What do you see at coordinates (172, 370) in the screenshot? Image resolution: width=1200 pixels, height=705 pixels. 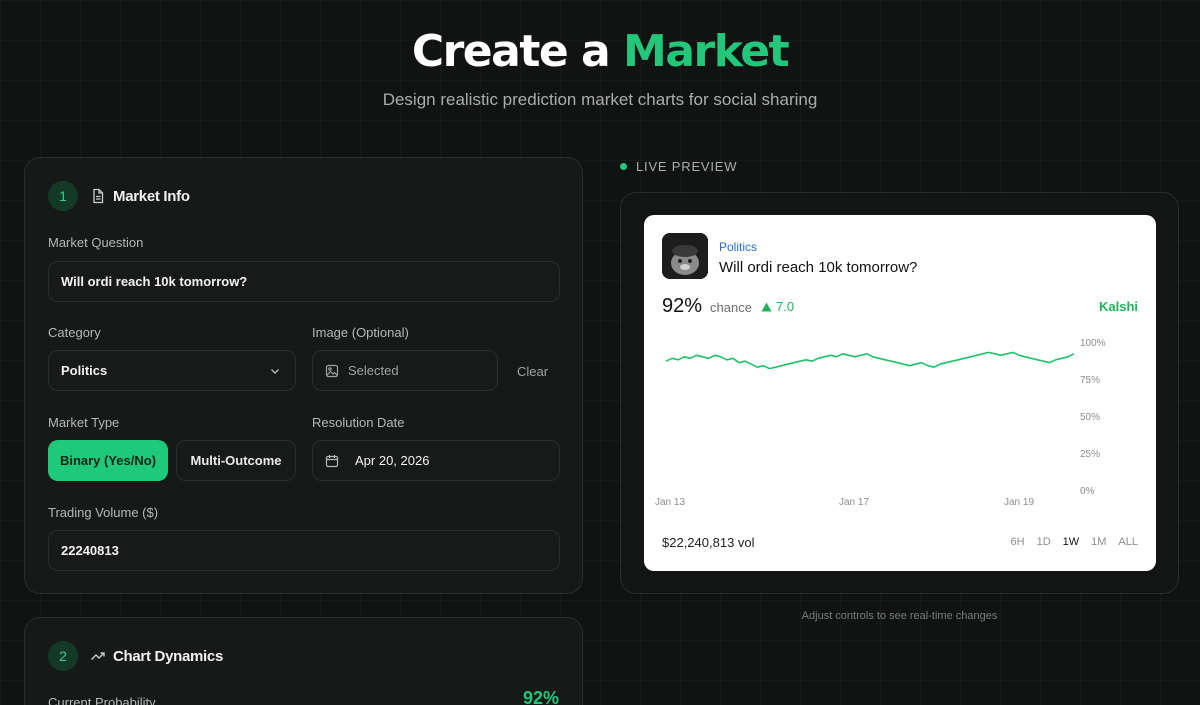 I see `category-select: Politics` at bounding box center [172, 370].